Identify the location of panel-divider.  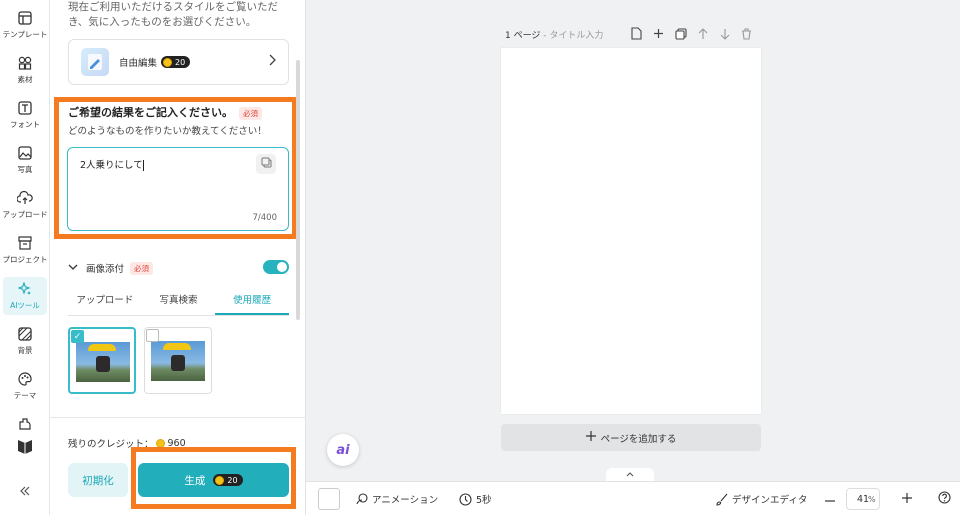
(178, 417).